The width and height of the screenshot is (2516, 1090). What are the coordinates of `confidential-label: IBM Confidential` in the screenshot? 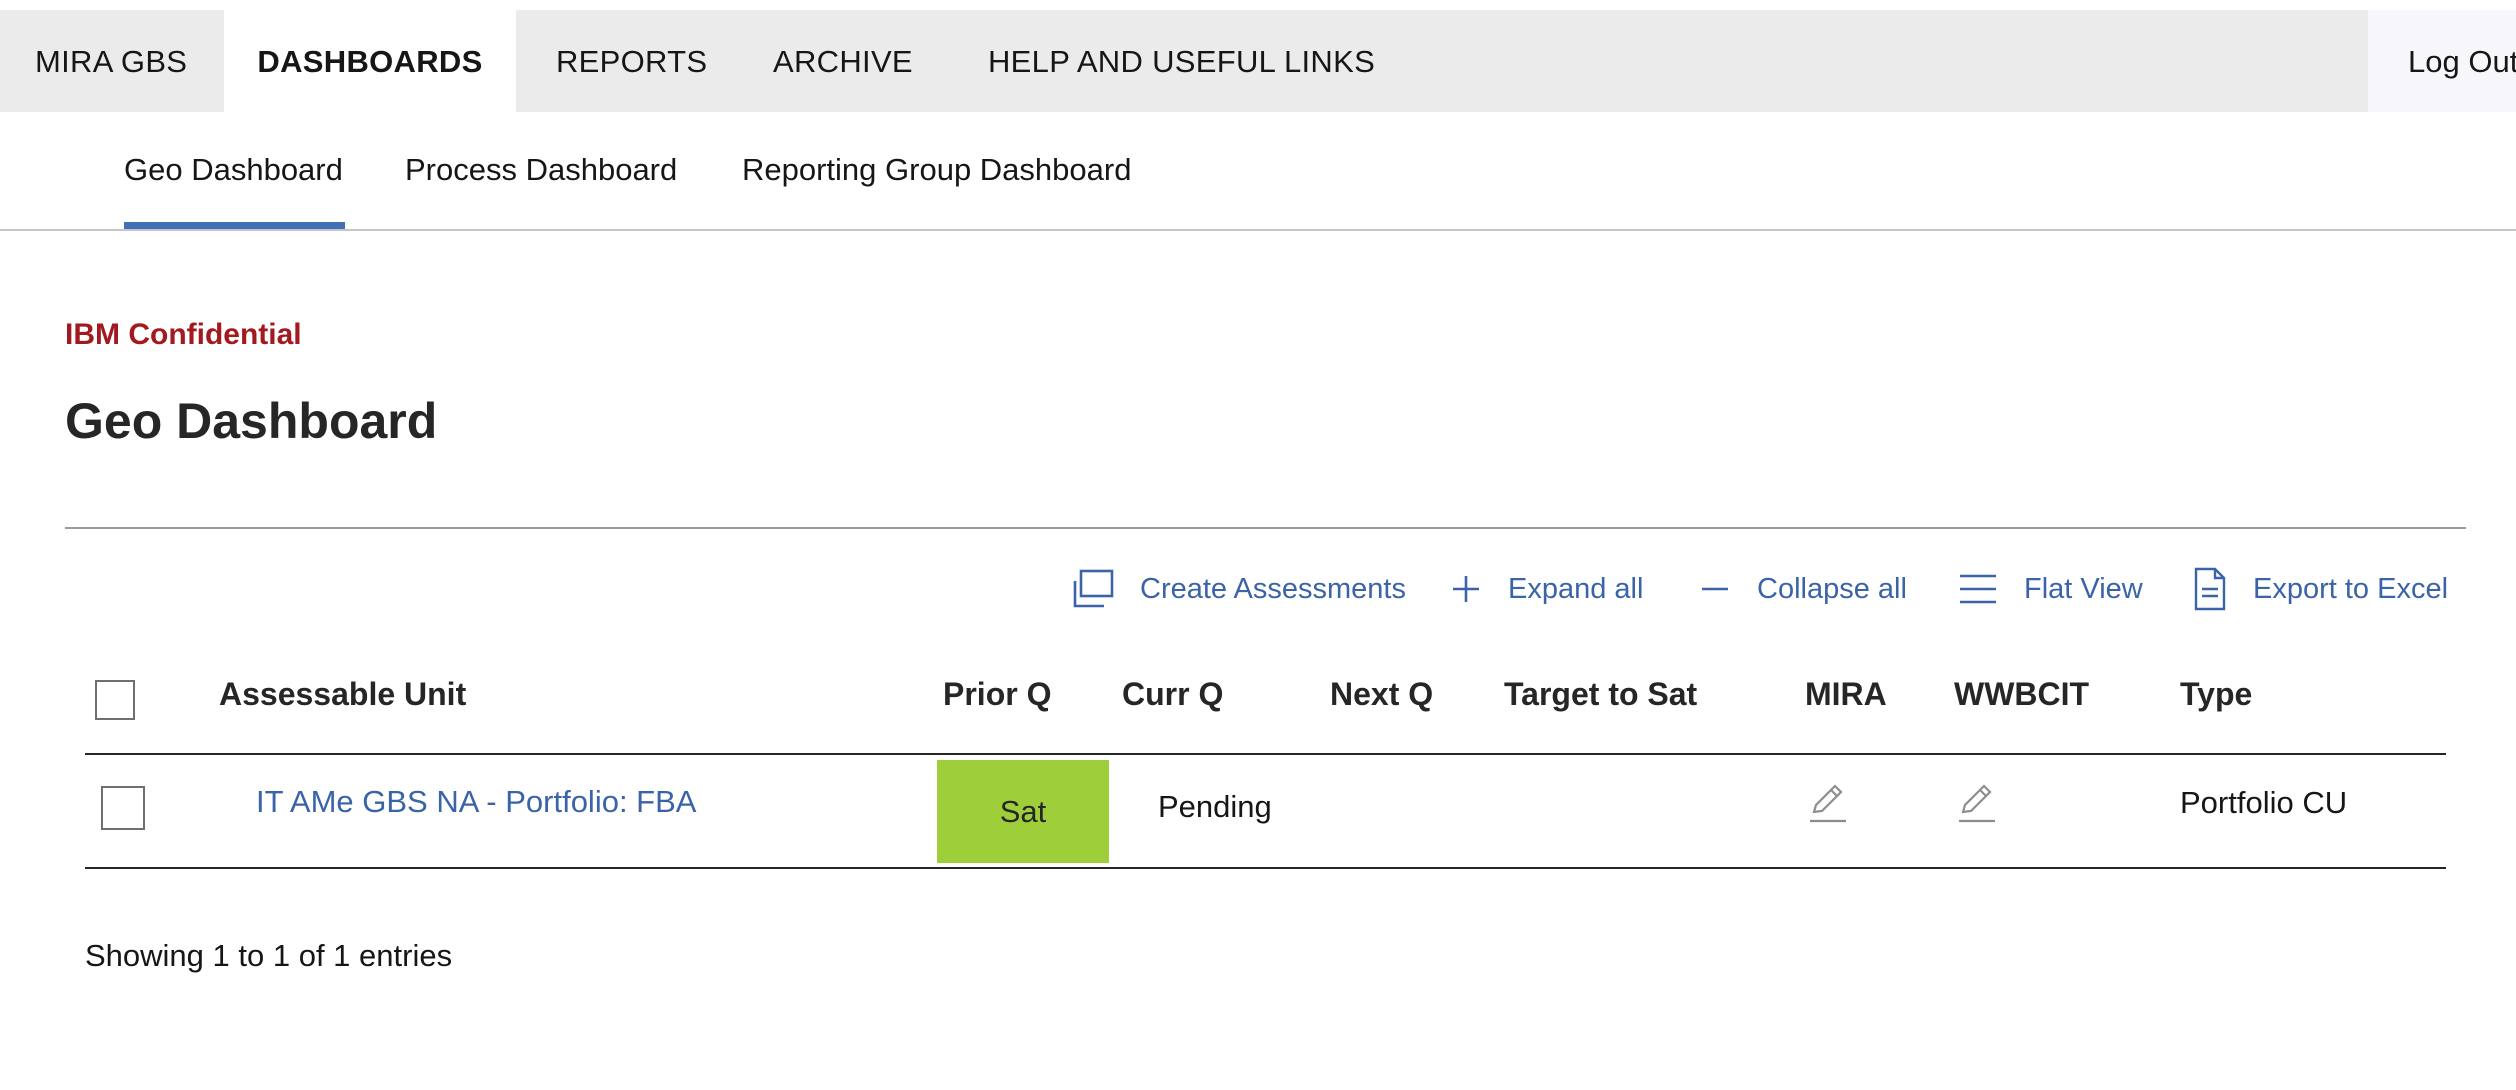 It's located at (183, 334).